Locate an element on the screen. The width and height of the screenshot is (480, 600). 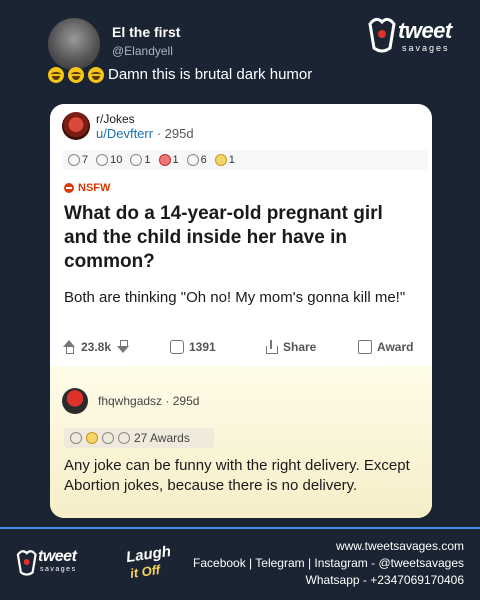
user-handle: @Elandyell is located at coordinates (142, 51).